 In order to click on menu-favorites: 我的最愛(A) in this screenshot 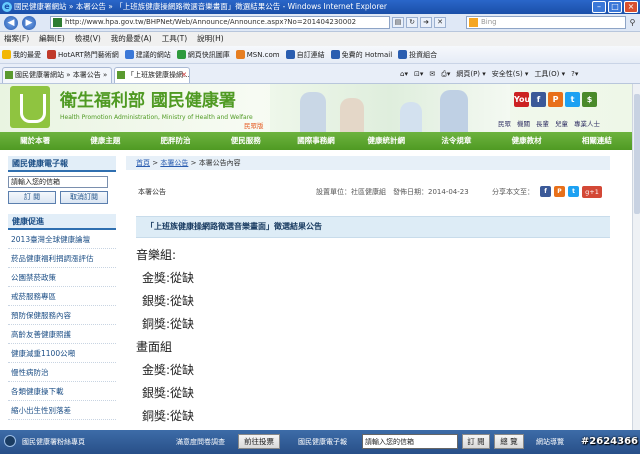, I will do `click(131, 39)`.